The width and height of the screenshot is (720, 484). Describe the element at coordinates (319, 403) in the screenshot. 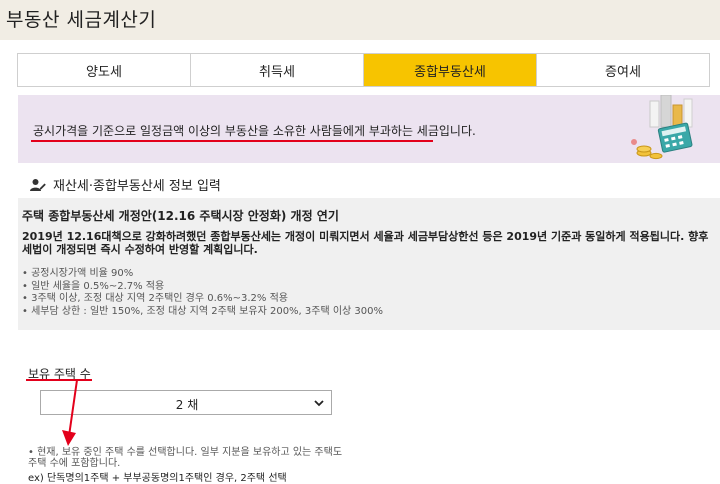

I see `chevron-down-icon` at that location.